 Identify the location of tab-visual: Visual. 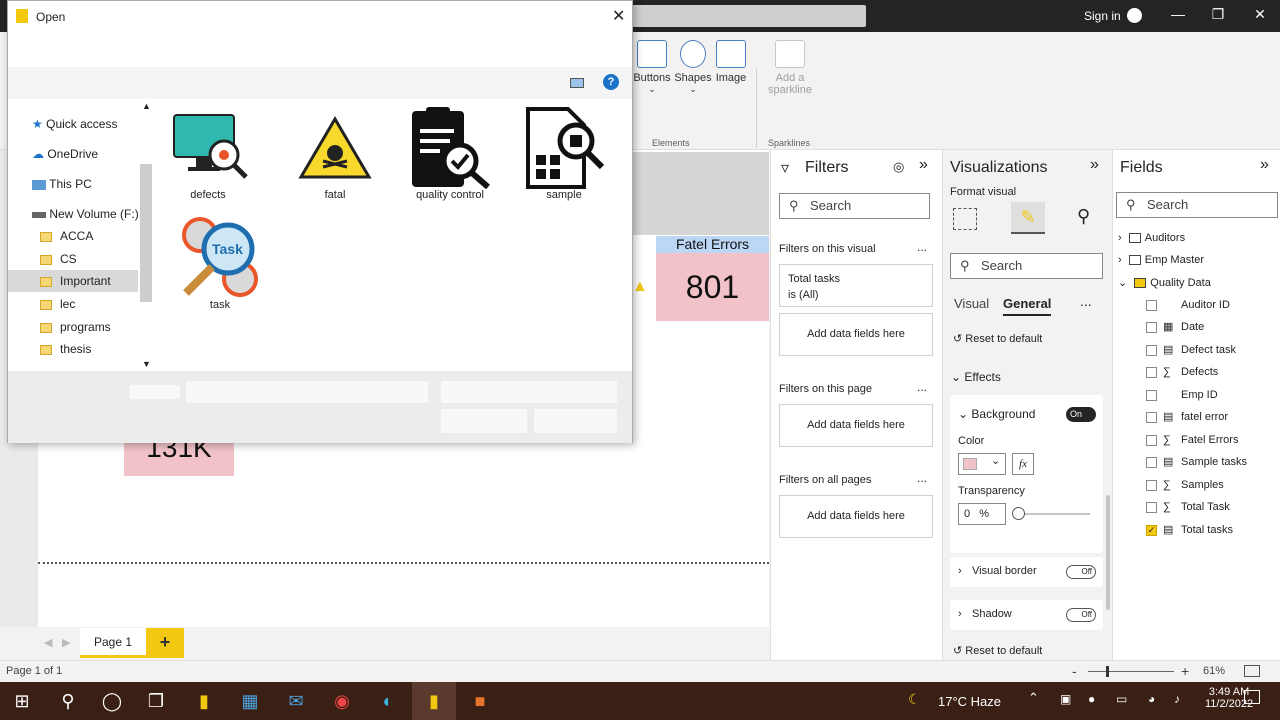
(971, 303).